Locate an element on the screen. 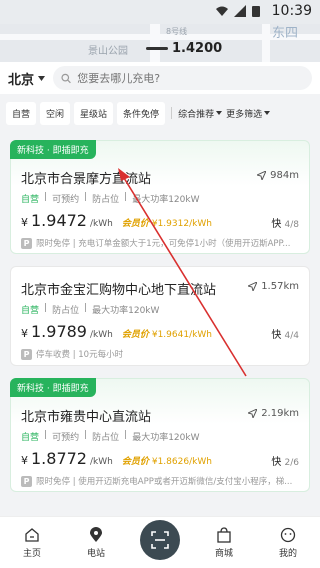  status-icons is located at coordinates (238, 11).